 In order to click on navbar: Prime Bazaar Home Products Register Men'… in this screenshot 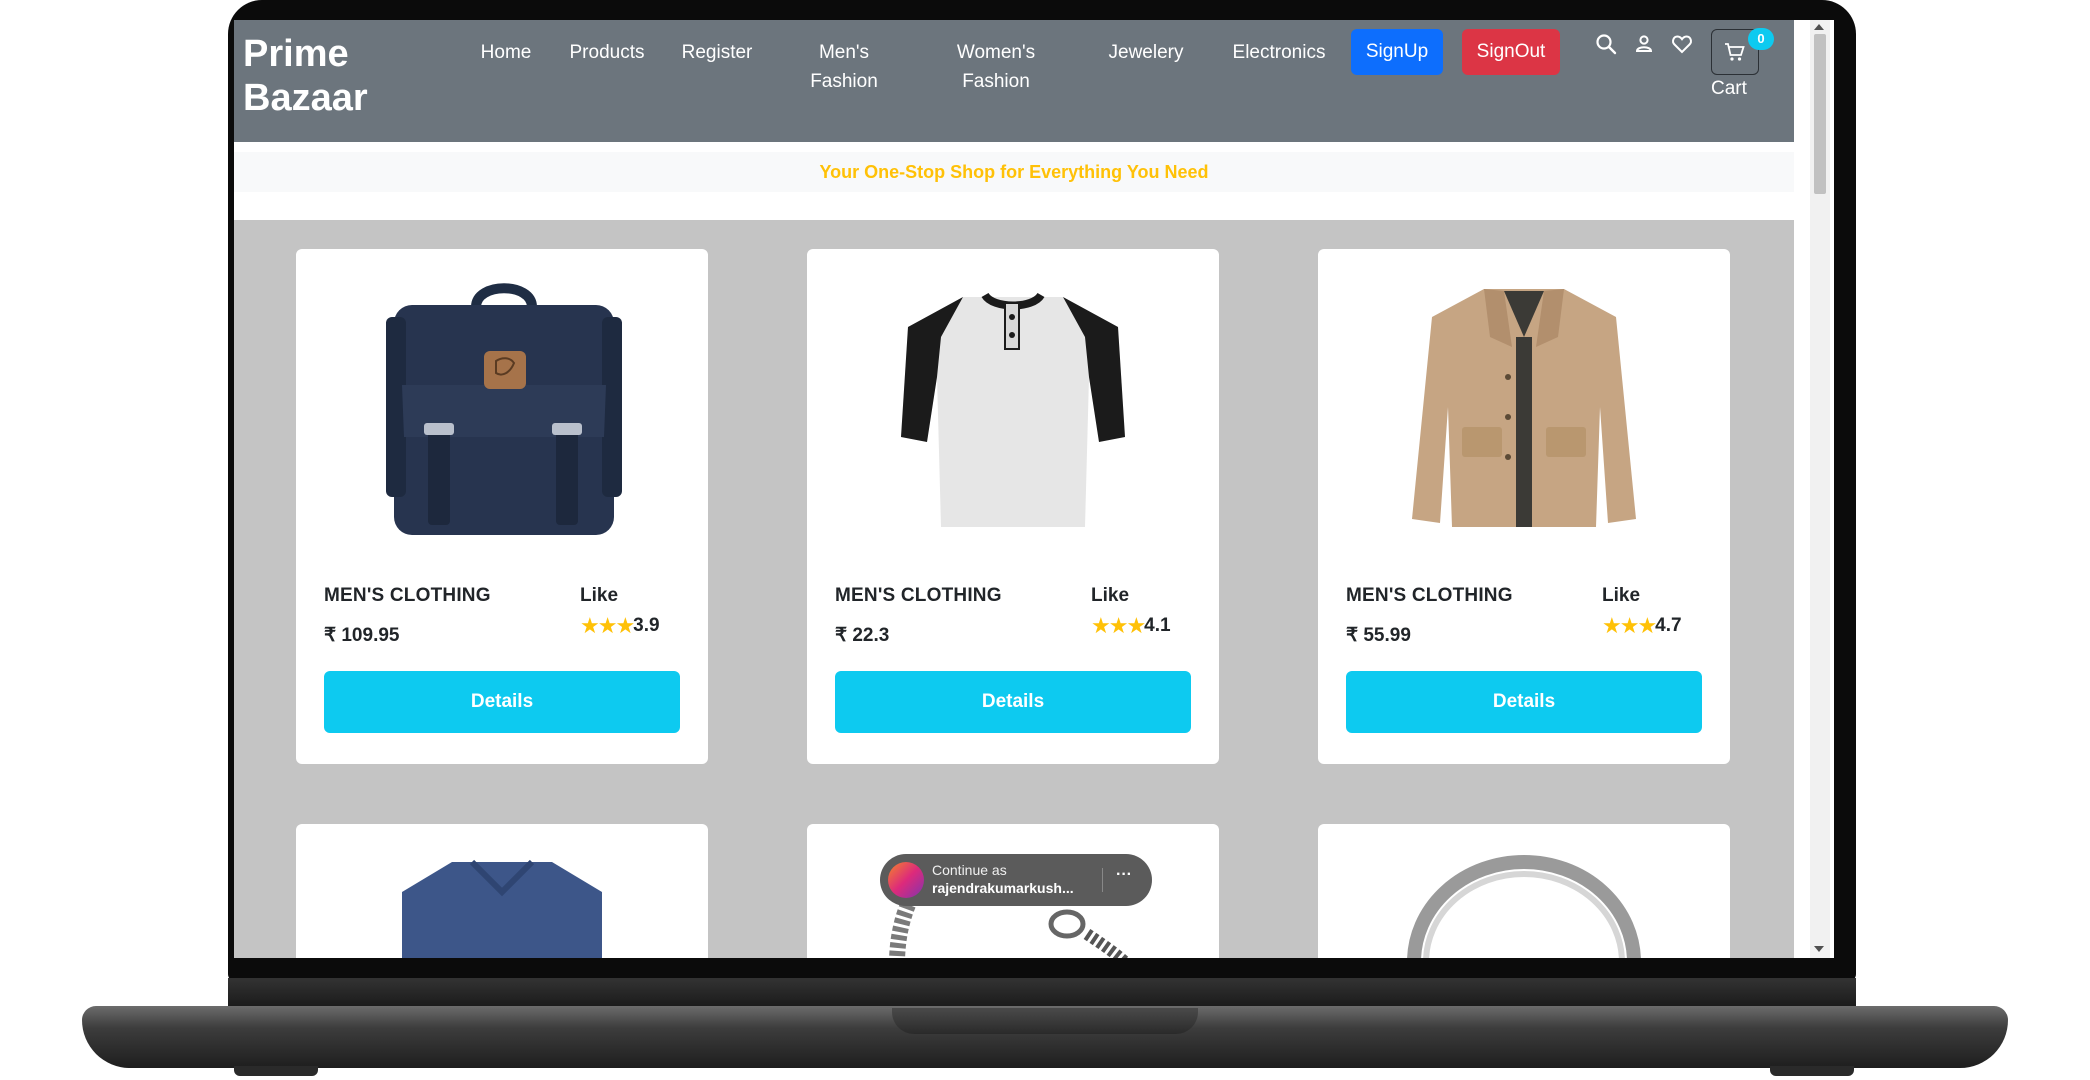, I will do `click(1014, 81)`.